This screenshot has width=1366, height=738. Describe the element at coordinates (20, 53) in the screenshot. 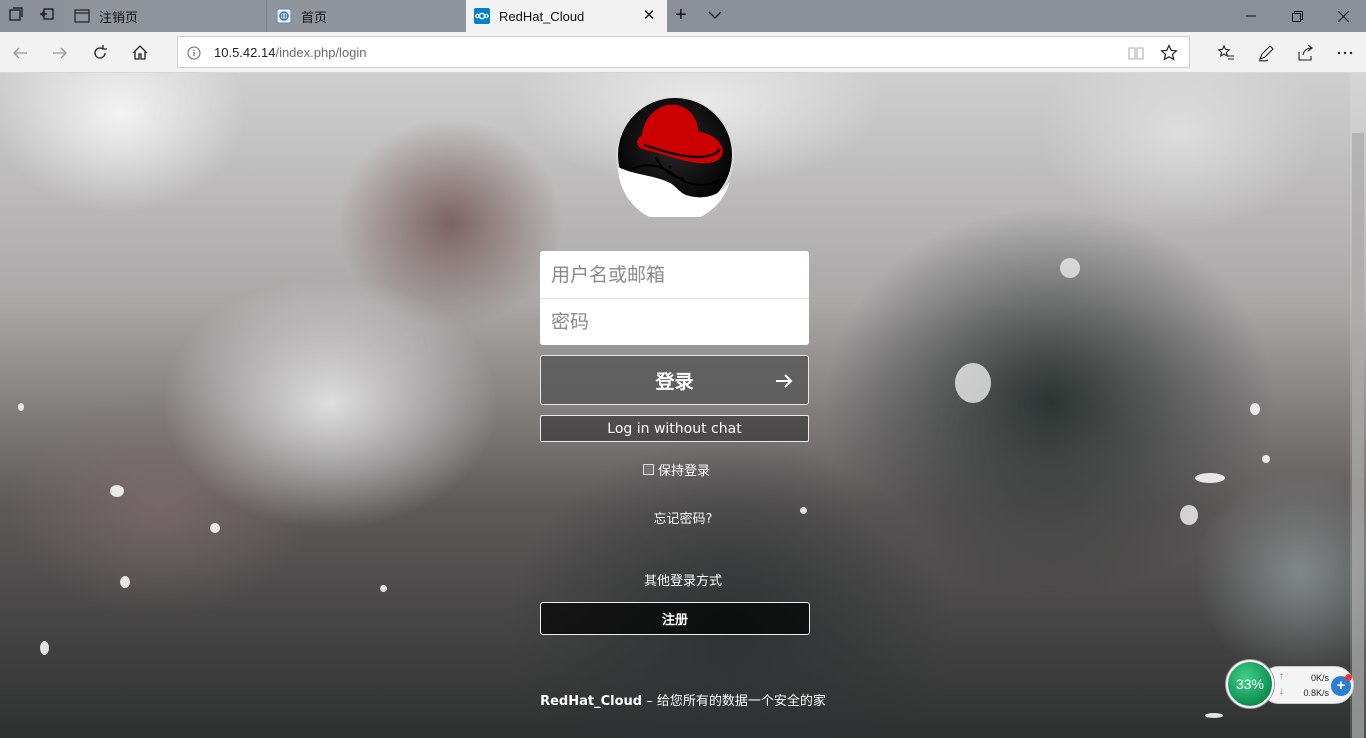

I see `back-arrow-icon` at that location.